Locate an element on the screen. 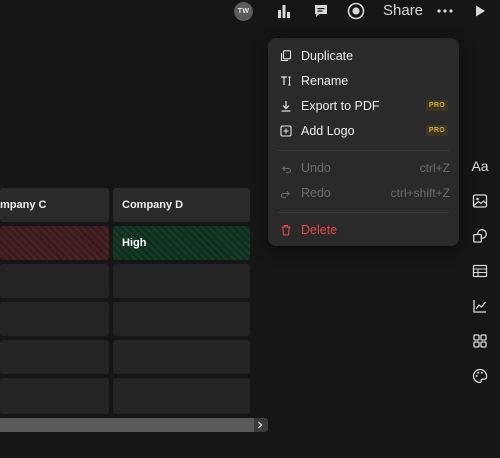 This screenshot has height=458, width=500. column-header-label: Company D is located at coordinates (153, 205).